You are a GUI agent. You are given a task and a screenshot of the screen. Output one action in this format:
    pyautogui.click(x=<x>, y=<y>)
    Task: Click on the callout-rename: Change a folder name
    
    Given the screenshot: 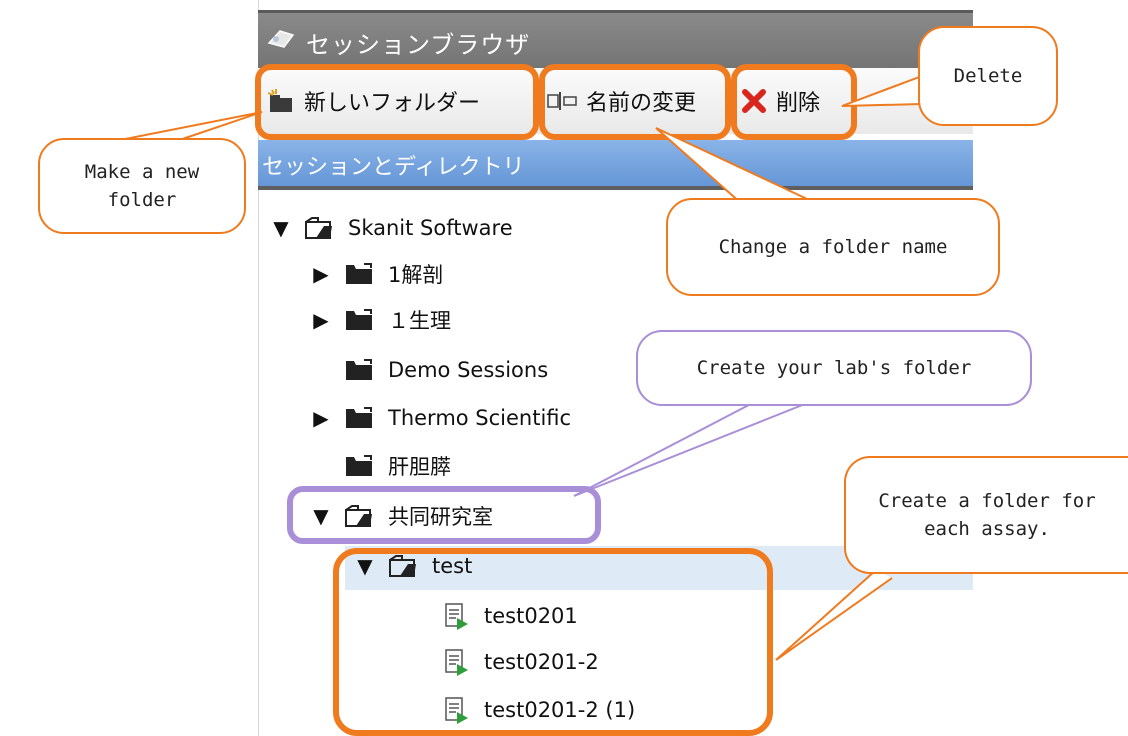 What is the action you would take?
    pyautogui.click(x=833, y=247)
    